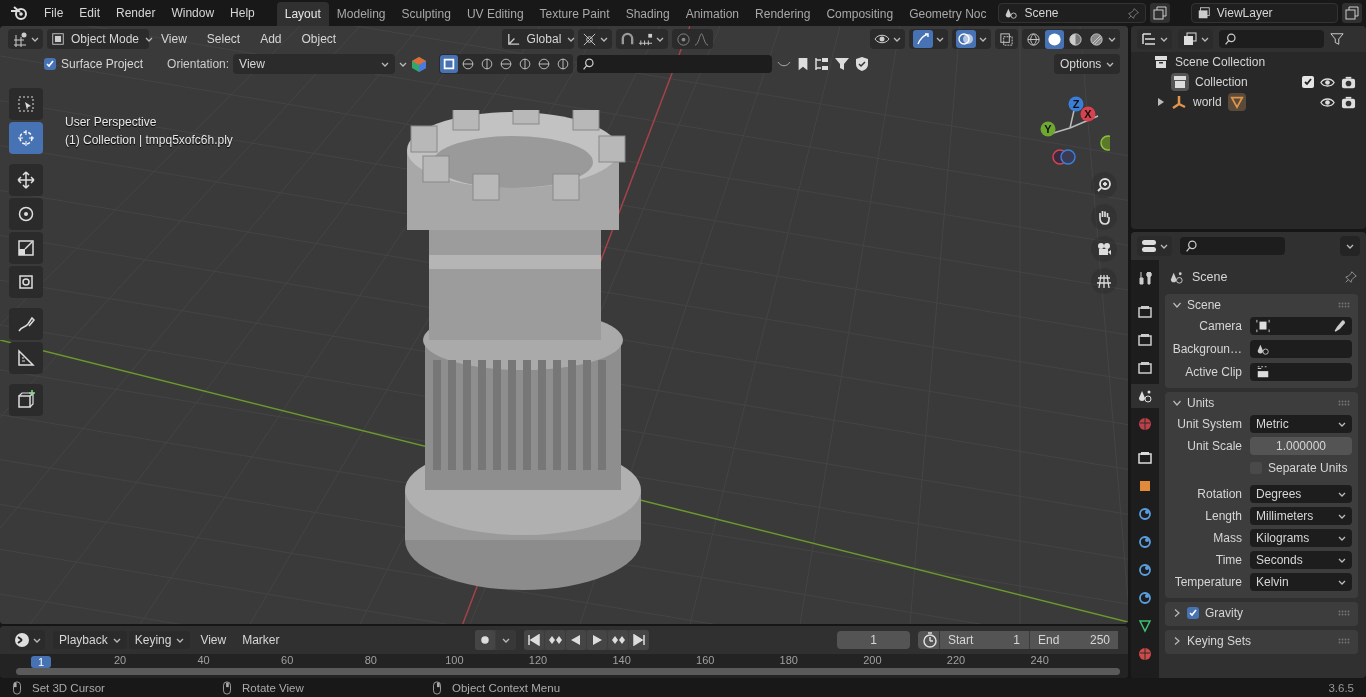 The height and width of the screenshot is (697, 1366). Describe the element at coordinates (618, 640) in the screenshot. I see `next-keyframe-icon` at that location.